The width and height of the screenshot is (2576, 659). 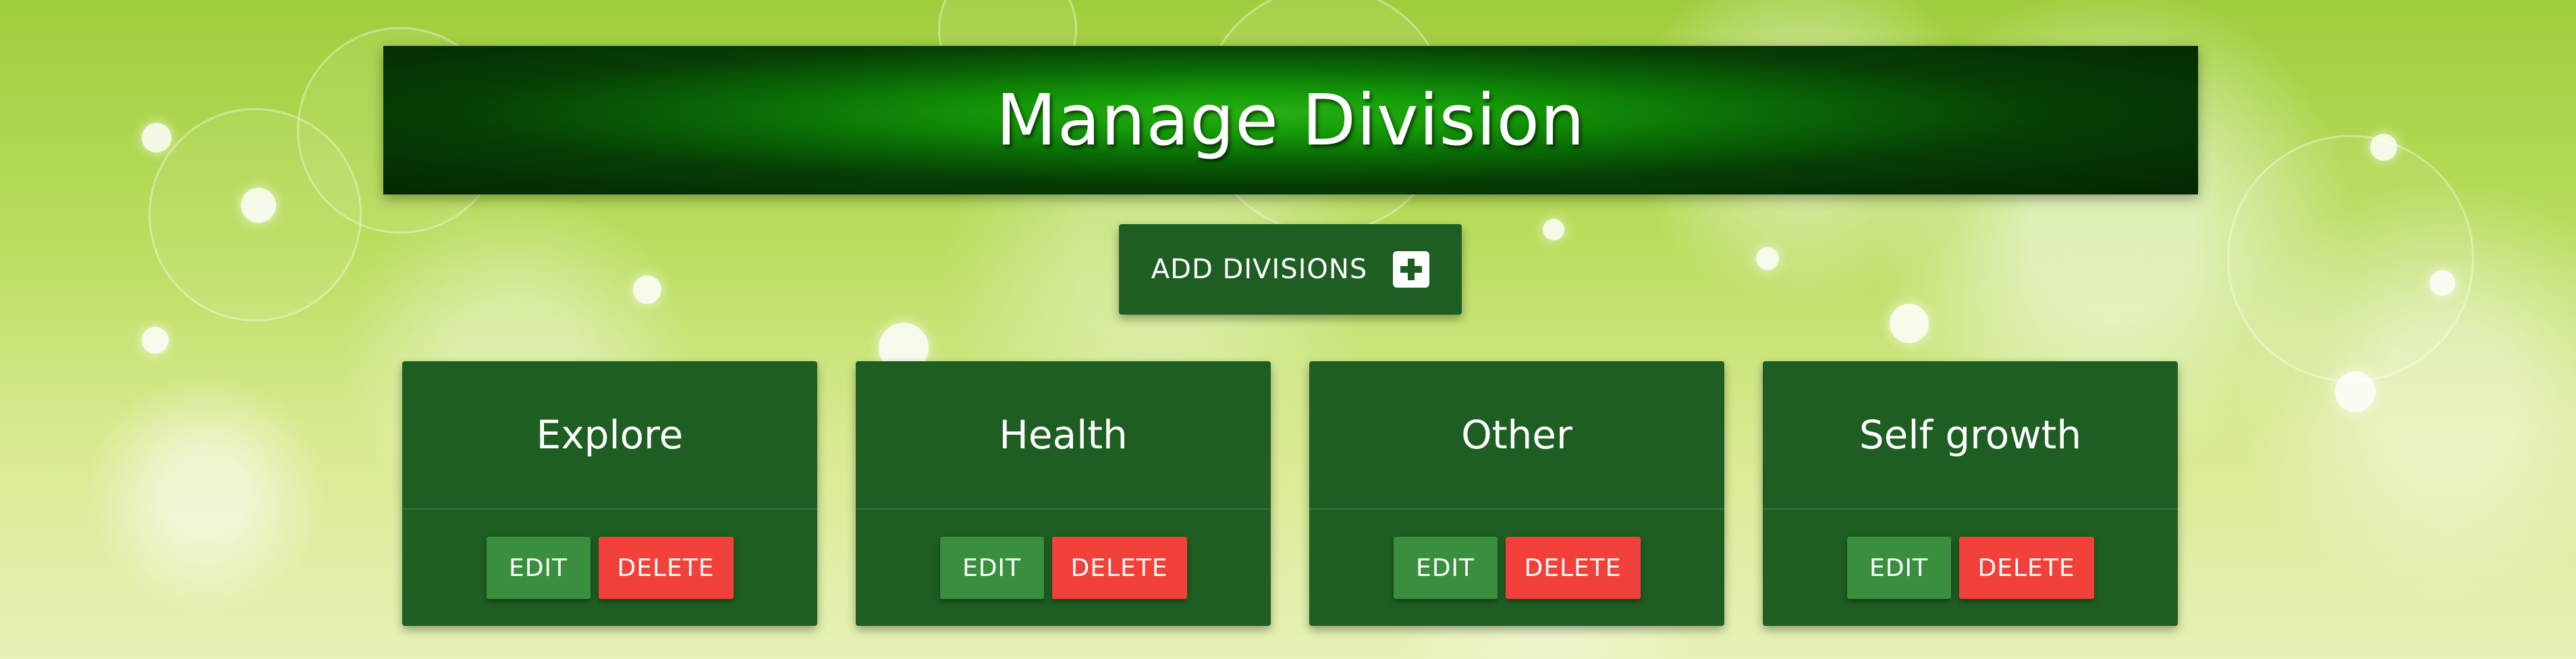 I want to click on division-card: Other EDIT DELETE, so click(x=1517, y=494).